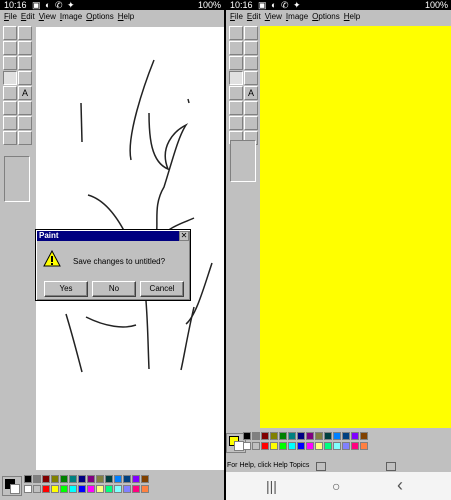 The image size is (451, 500). What do you see at coordinates (236, 16) in the screenshot?
I see `menu-file: File` at bounding box center [236, 16].